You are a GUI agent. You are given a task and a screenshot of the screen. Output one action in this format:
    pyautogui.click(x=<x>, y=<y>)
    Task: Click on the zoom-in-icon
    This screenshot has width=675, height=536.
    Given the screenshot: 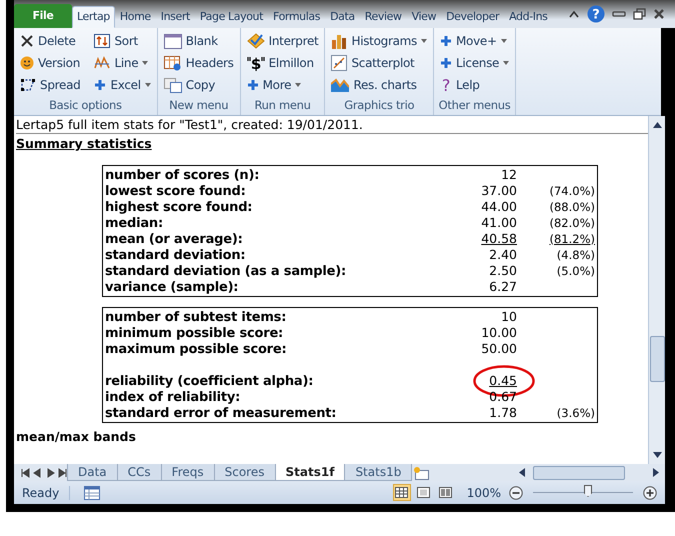 What is the action you would take?
    pyautogui.click(x=650, y=493)
    